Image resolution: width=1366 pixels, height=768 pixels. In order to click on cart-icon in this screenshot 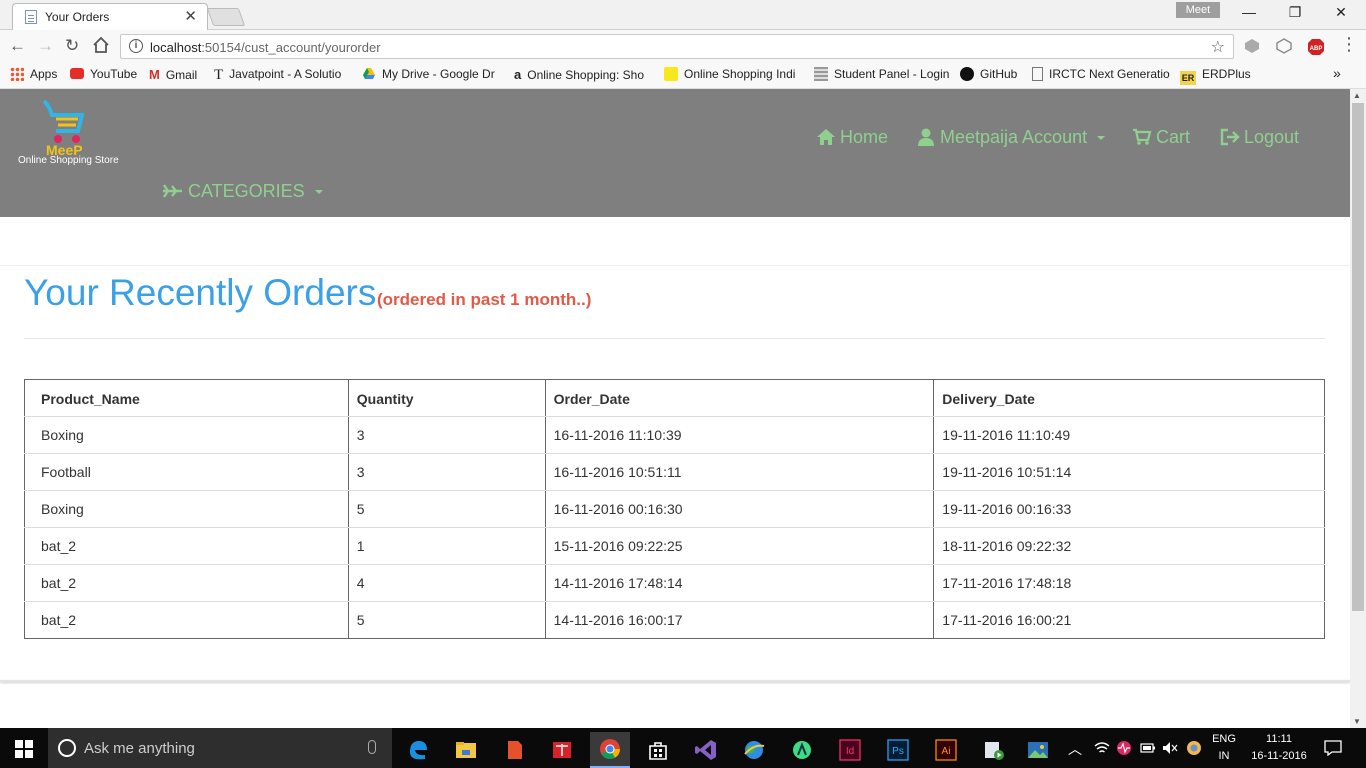, I will do `click(1142, 136)`.